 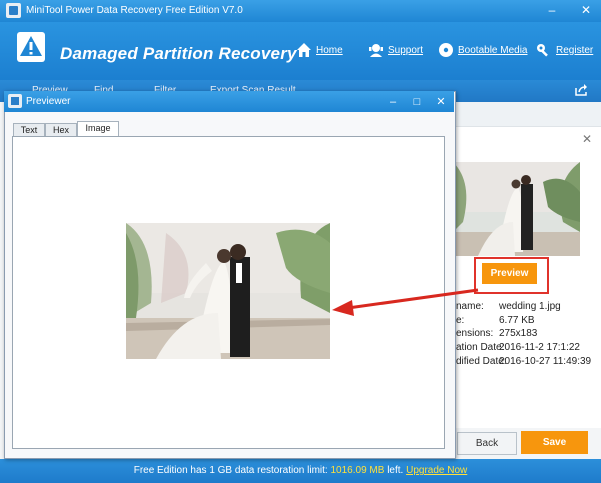 What do you see at coordinates (545, 361) in the screenshot?
I see `prop-modified-value: 2016-10-27 11:49:39` at bounding box center [545, 361].